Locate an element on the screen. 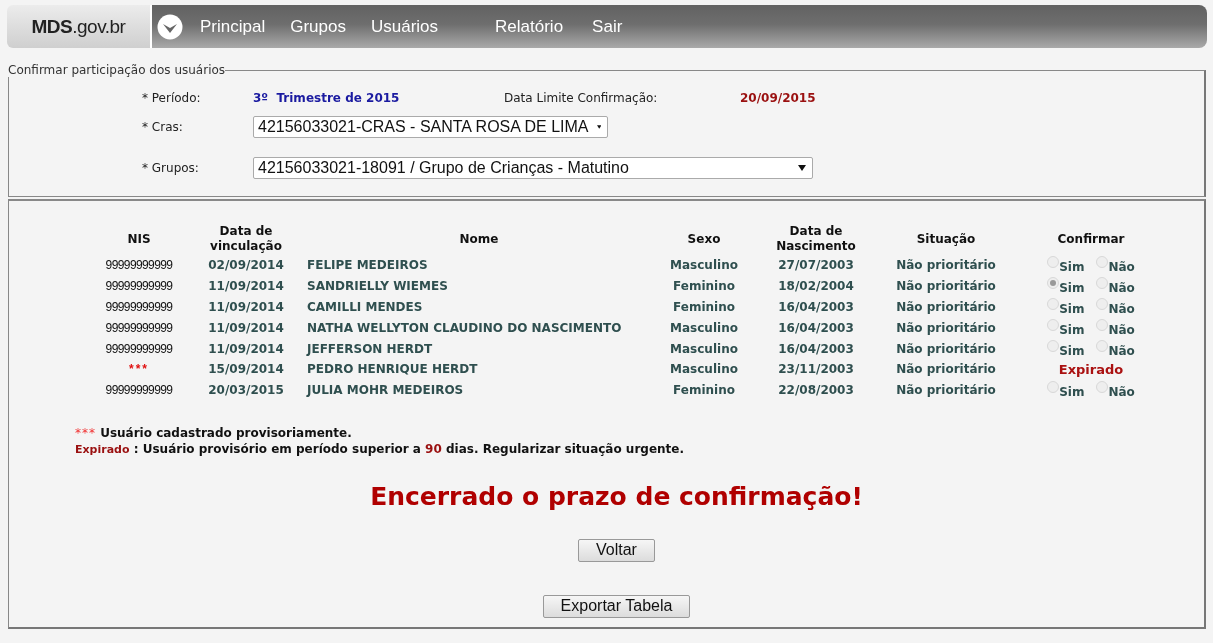 The width and height of the screenshot is (1213, 643). dropdown: 42156033021-CRAS - SANTA ROSA DE LIMA is located at coordinates (430, 126).